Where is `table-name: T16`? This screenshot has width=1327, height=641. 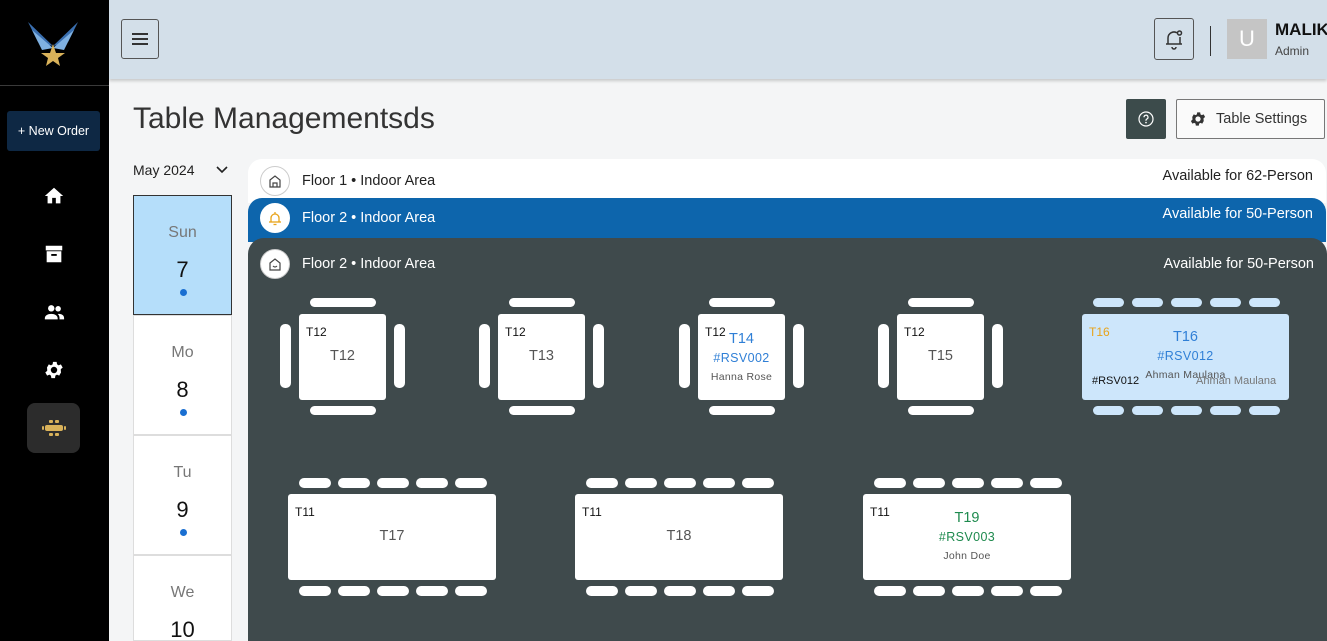
table-name: T16 is located at coordinates (1185, 337).